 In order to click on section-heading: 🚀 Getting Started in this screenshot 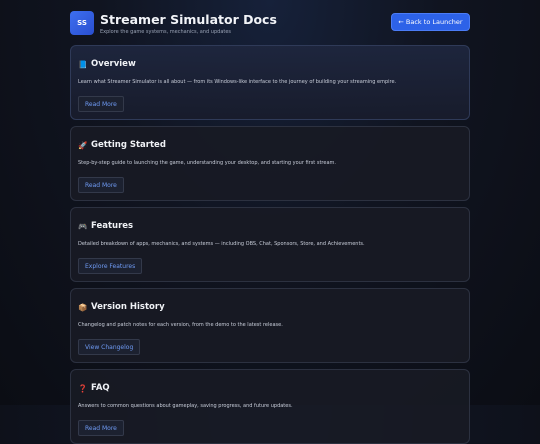, I will do `click(122, 145)`.